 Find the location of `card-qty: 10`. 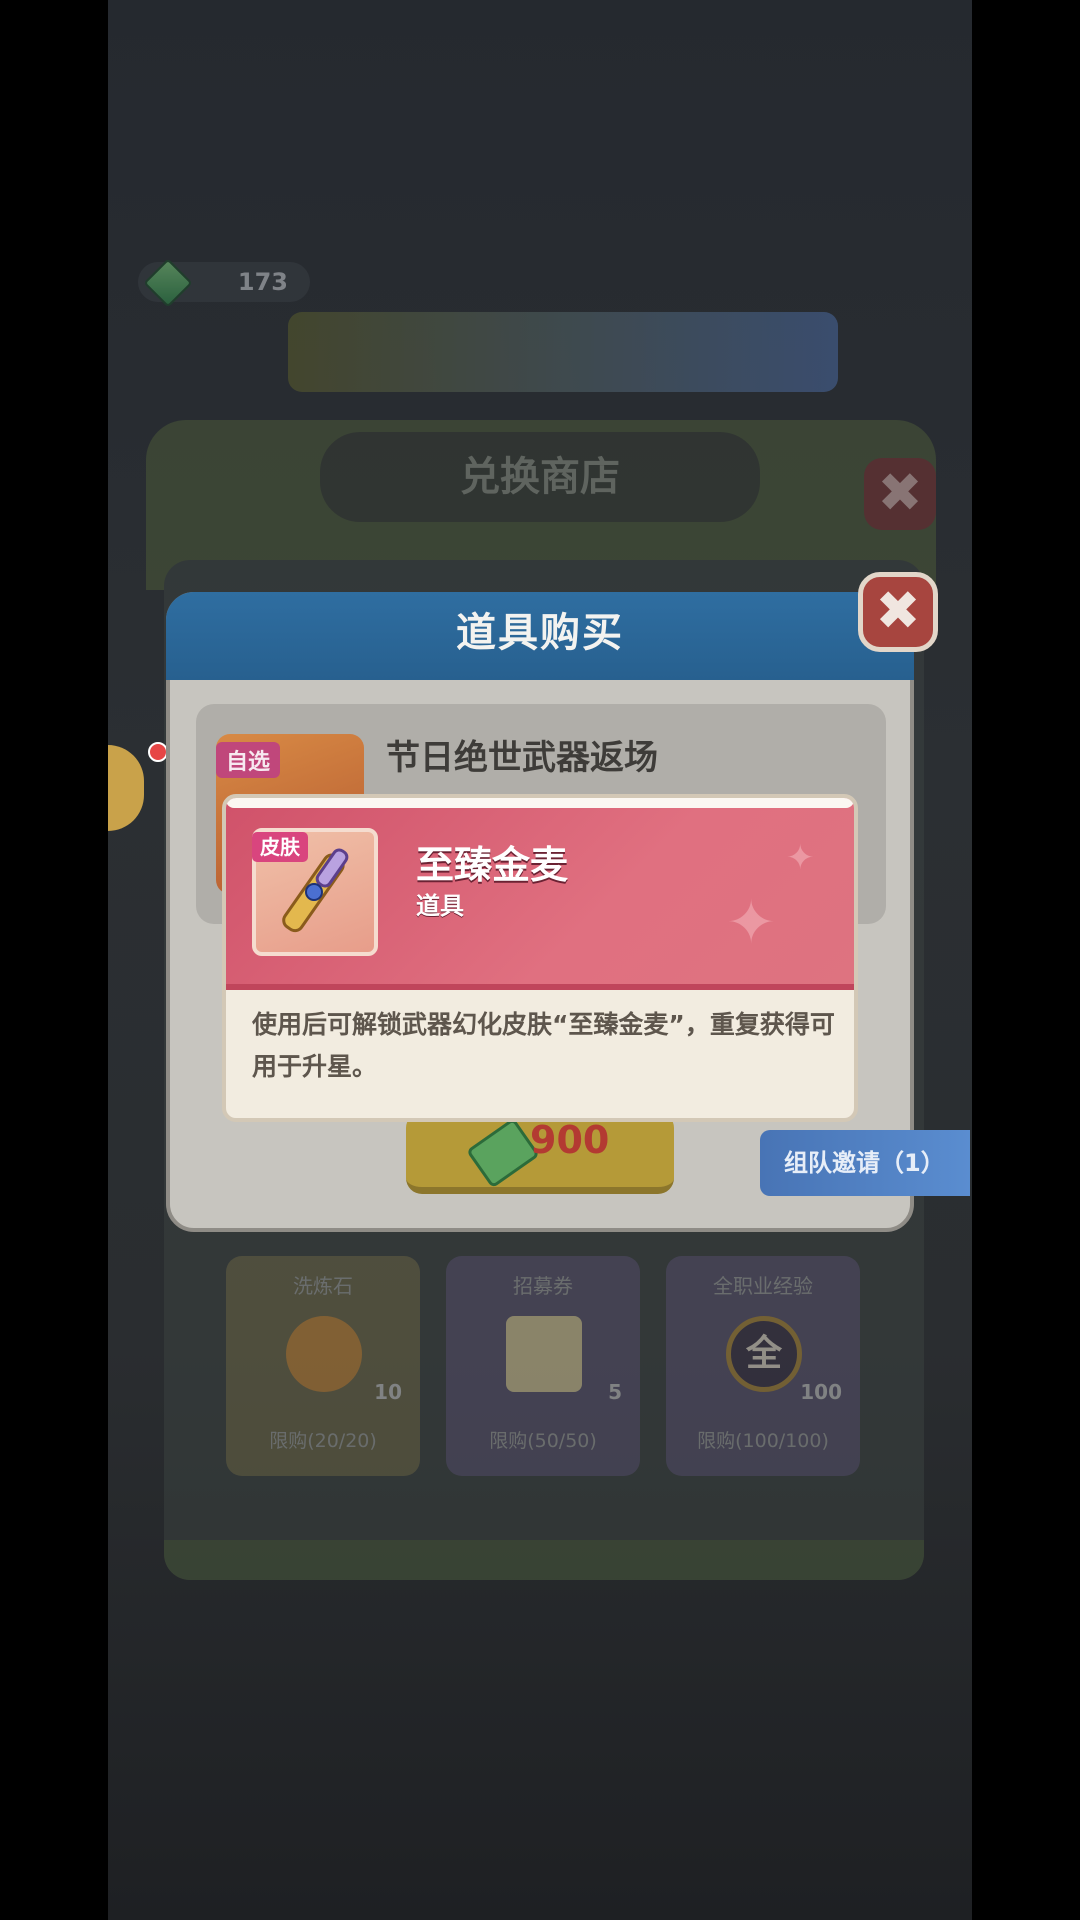

card-qty: 10 is located at coordinates (388, 1392).